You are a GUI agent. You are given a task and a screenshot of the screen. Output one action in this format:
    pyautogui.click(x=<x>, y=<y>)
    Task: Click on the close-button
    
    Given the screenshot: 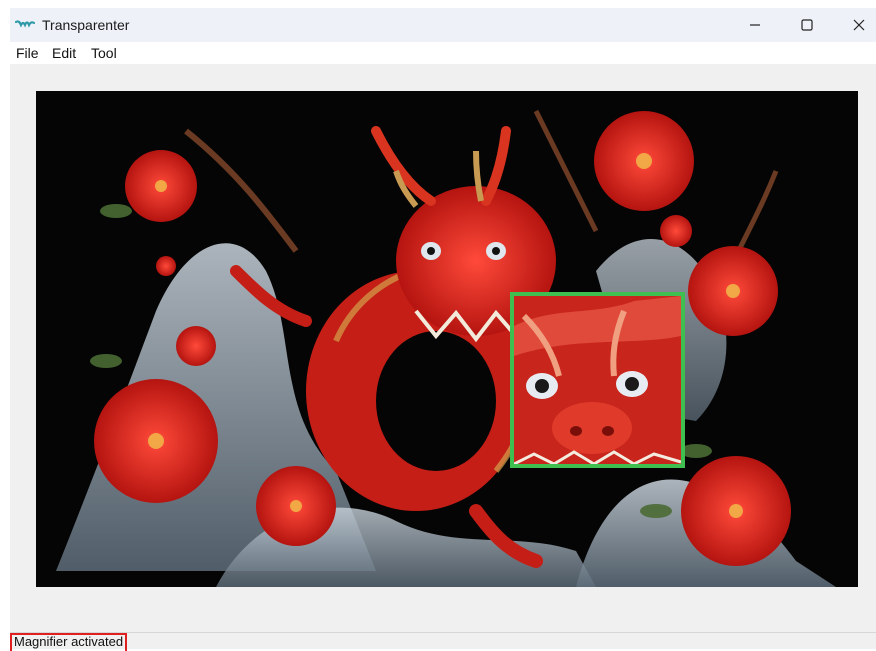 What is the action you would take?
    pyautogui.click(x=856, y=25)
    